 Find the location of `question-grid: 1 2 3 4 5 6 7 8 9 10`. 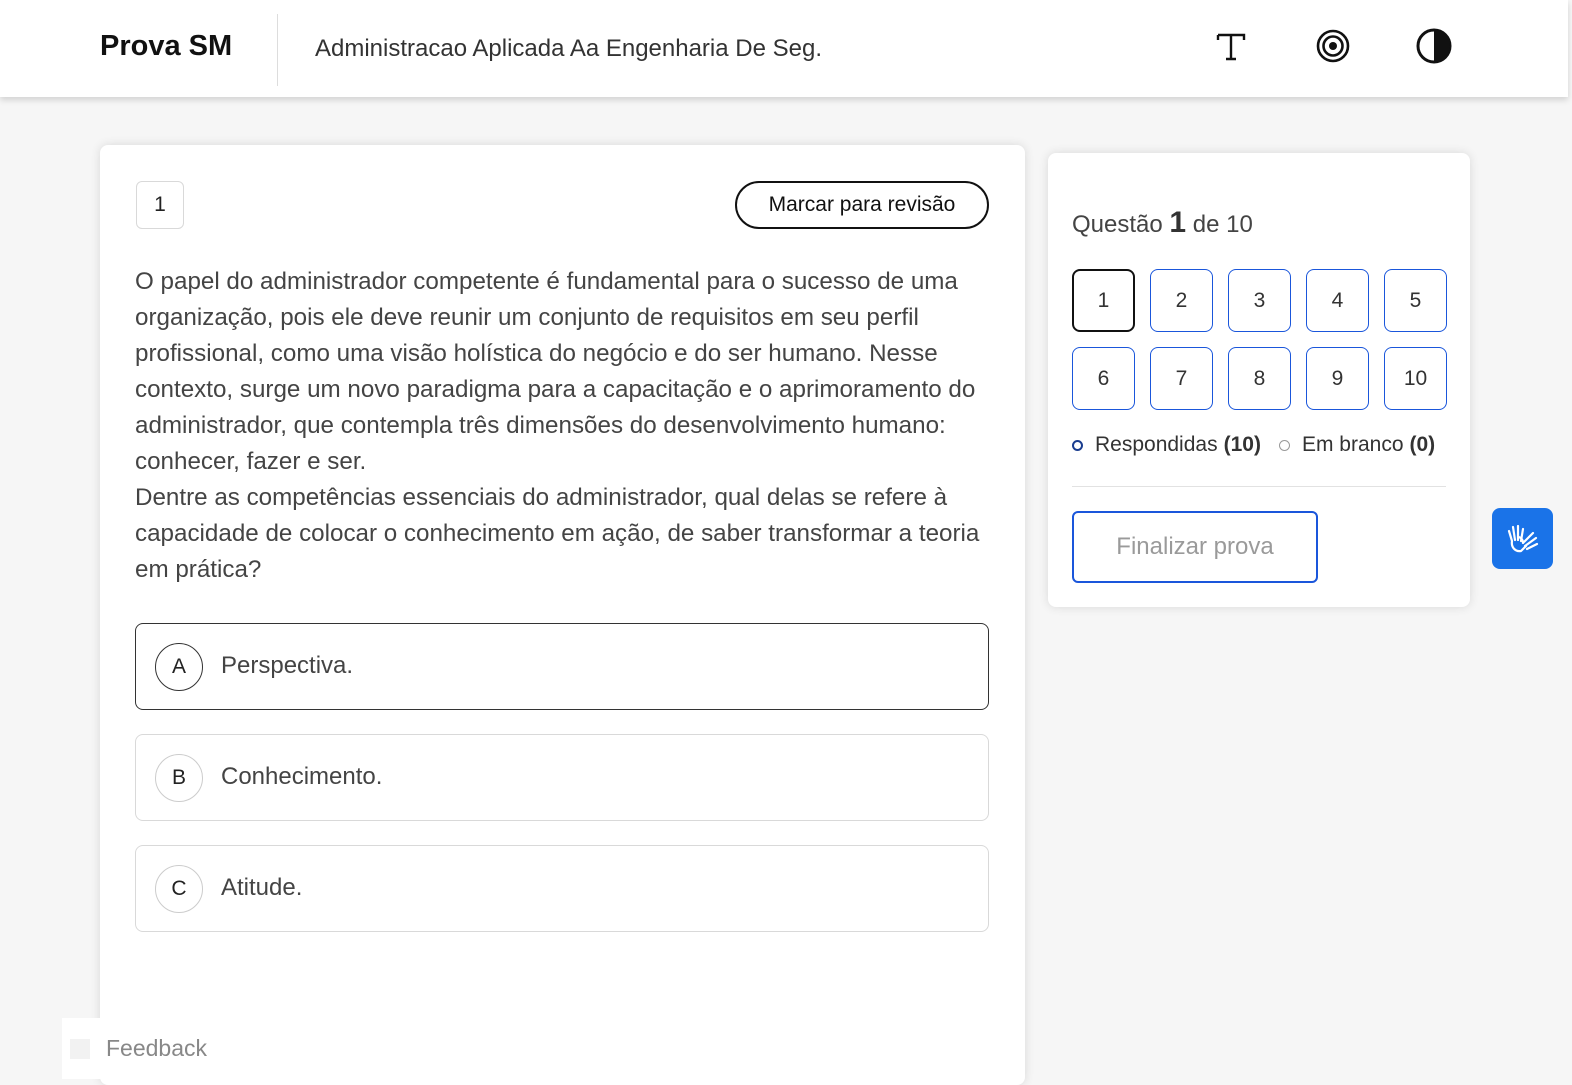

question-grid: 1 2 3 4 5 6 7 8 9 10 is located at coordinates (1259, 339).